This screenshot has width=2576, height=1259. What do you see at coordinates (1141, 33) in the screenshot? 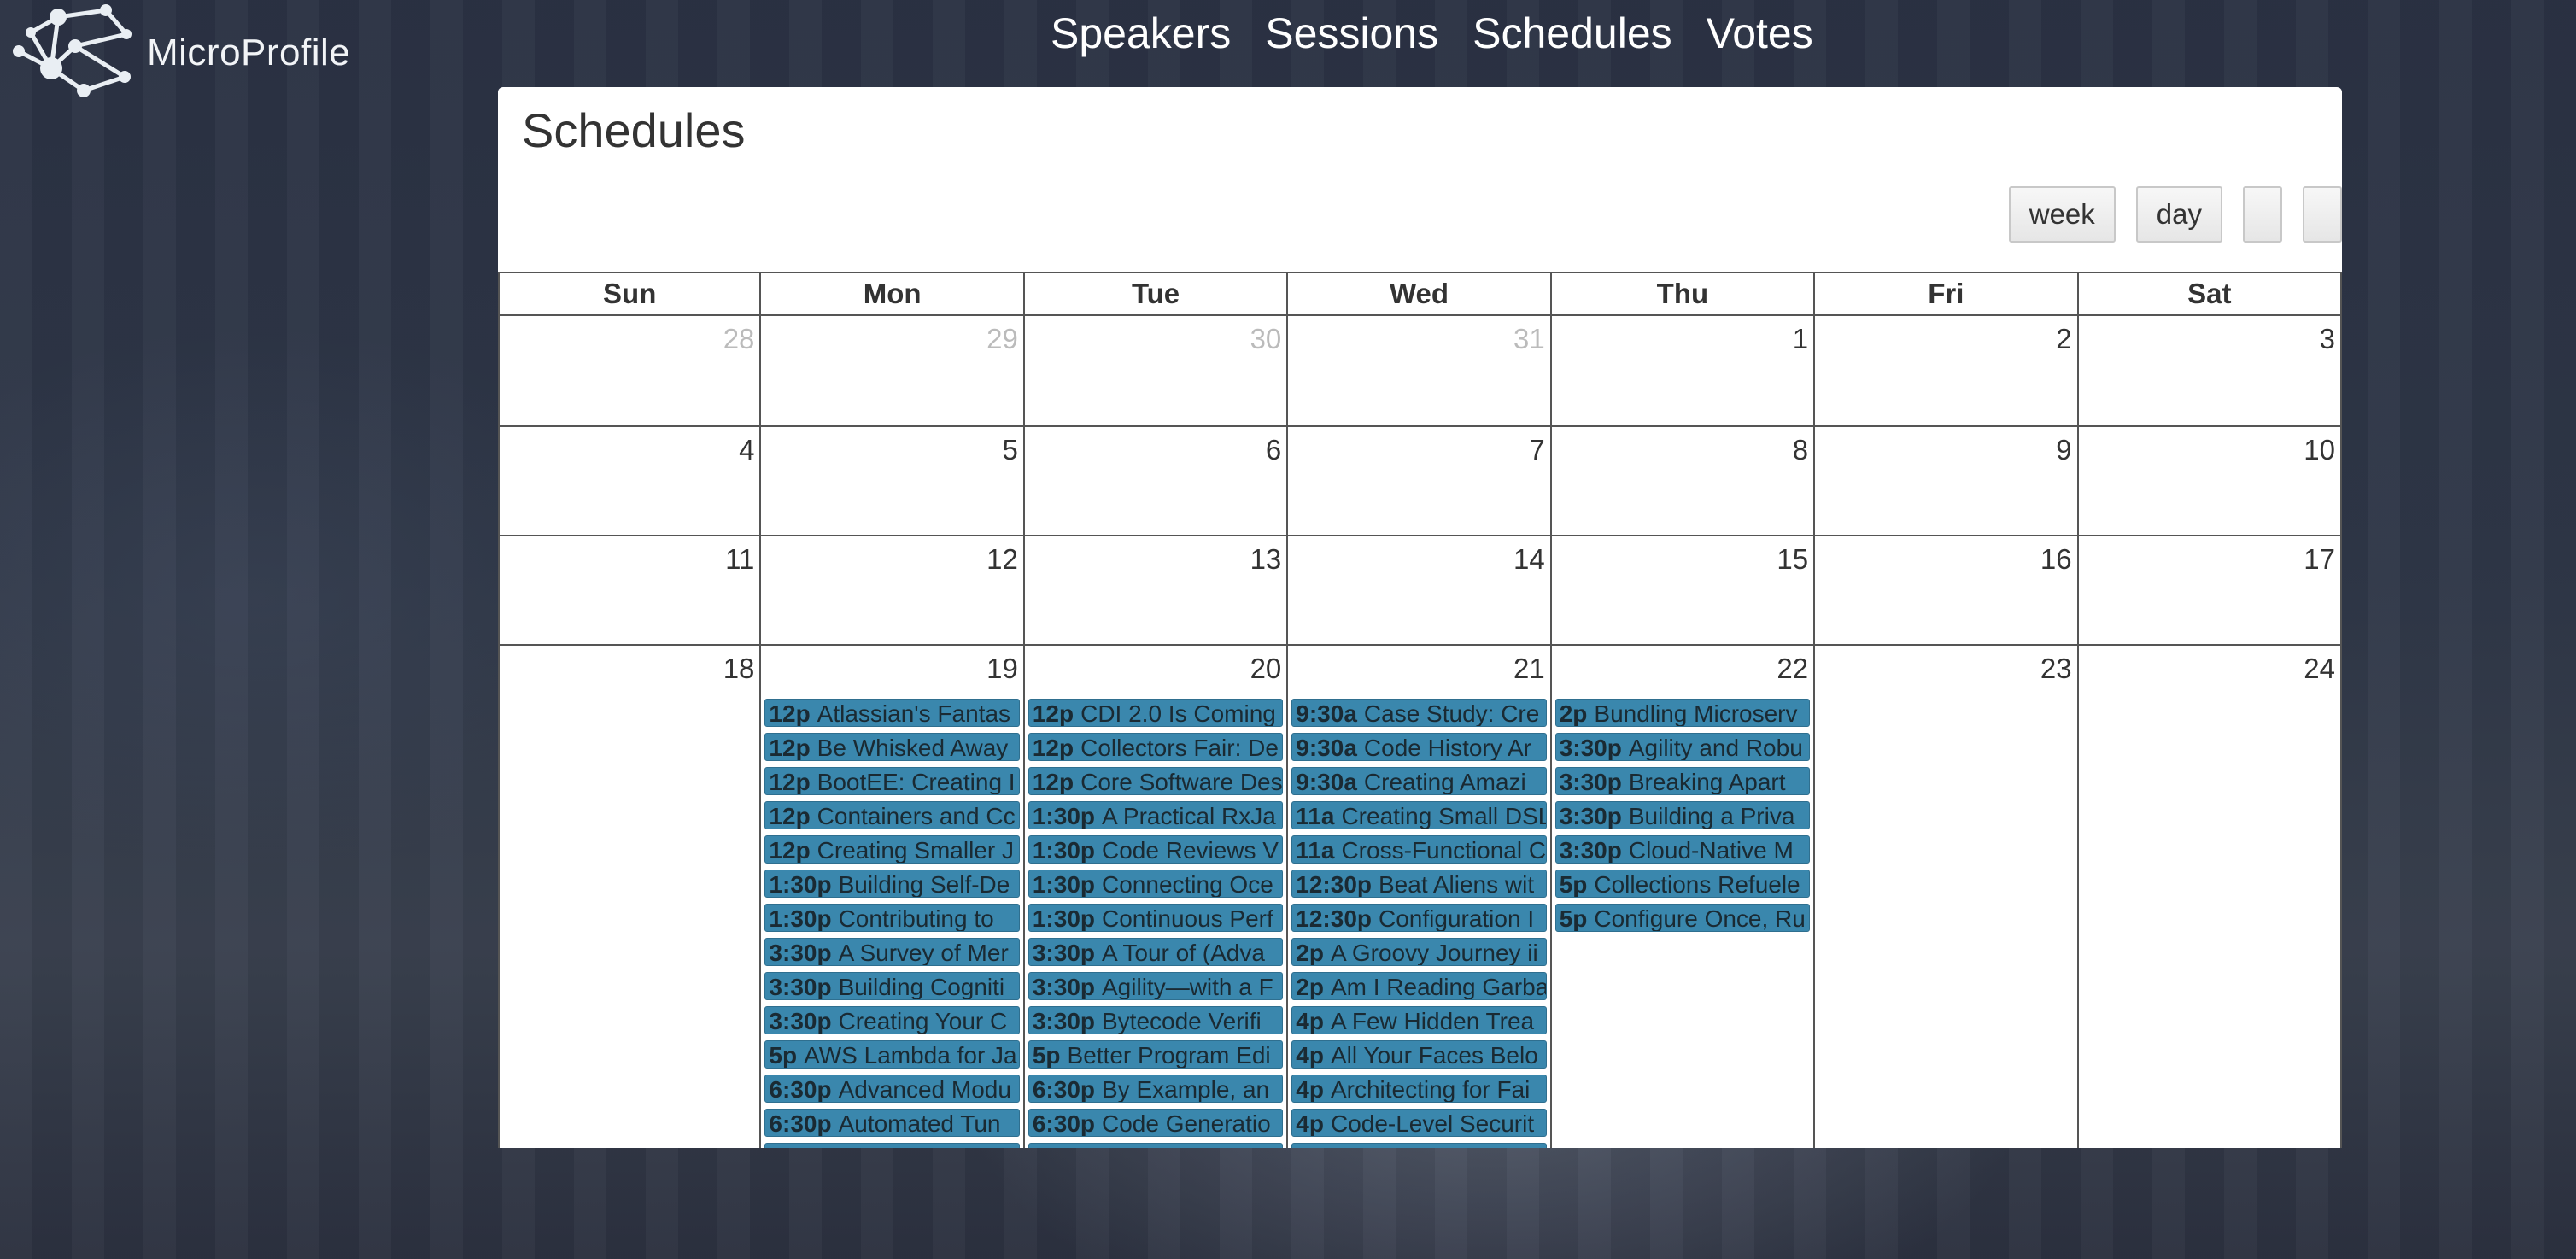
I see `nav-speakers: Speakers` at bounding box center [1141, 33].